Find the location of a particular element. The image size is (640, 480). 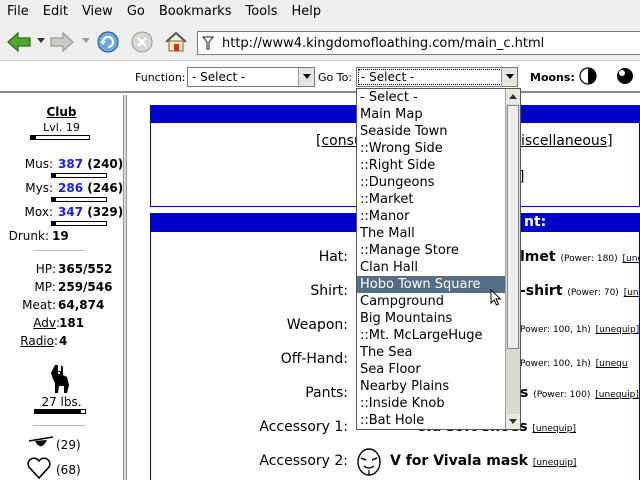

moons-label: Moons: is located at coordinates (552, 77).